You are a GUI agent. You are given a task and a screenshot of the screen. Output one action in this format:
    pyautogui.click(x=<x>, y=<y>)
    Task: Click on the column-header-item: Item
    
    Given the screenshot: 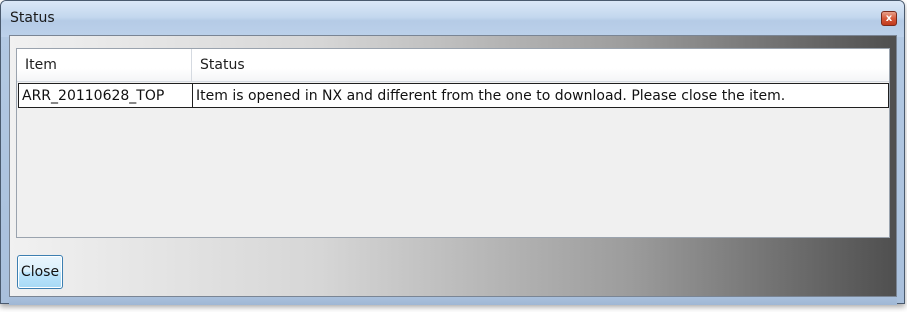 What is the action you would take?
    pyautogui.click(x=104, y=65)
    